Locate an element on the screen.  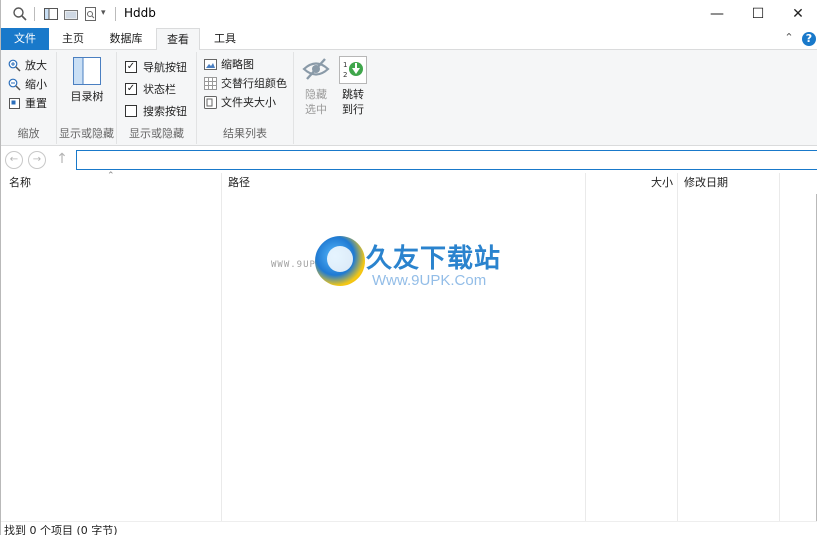
folder-icon is located at coordinates (71, 14).